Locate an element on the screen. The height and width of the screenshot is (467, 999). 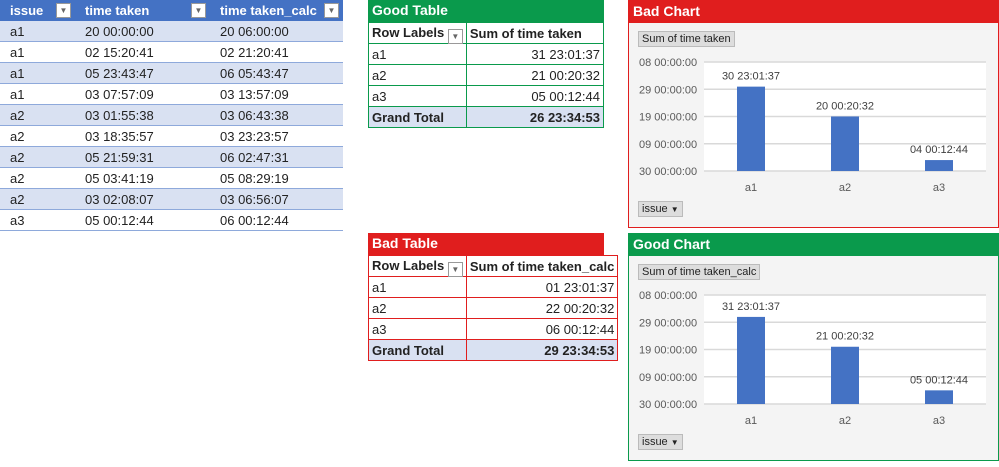
table-row: a3 05 00:12:44 06 00:12:44 is located at coordinates (171, 220).